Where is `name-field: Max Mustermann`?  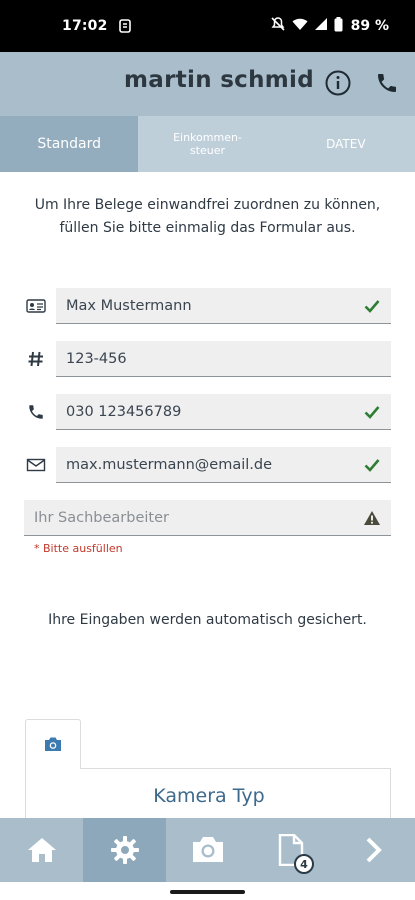
name-field: Max Mustermann is located at coordinates (223, 306).